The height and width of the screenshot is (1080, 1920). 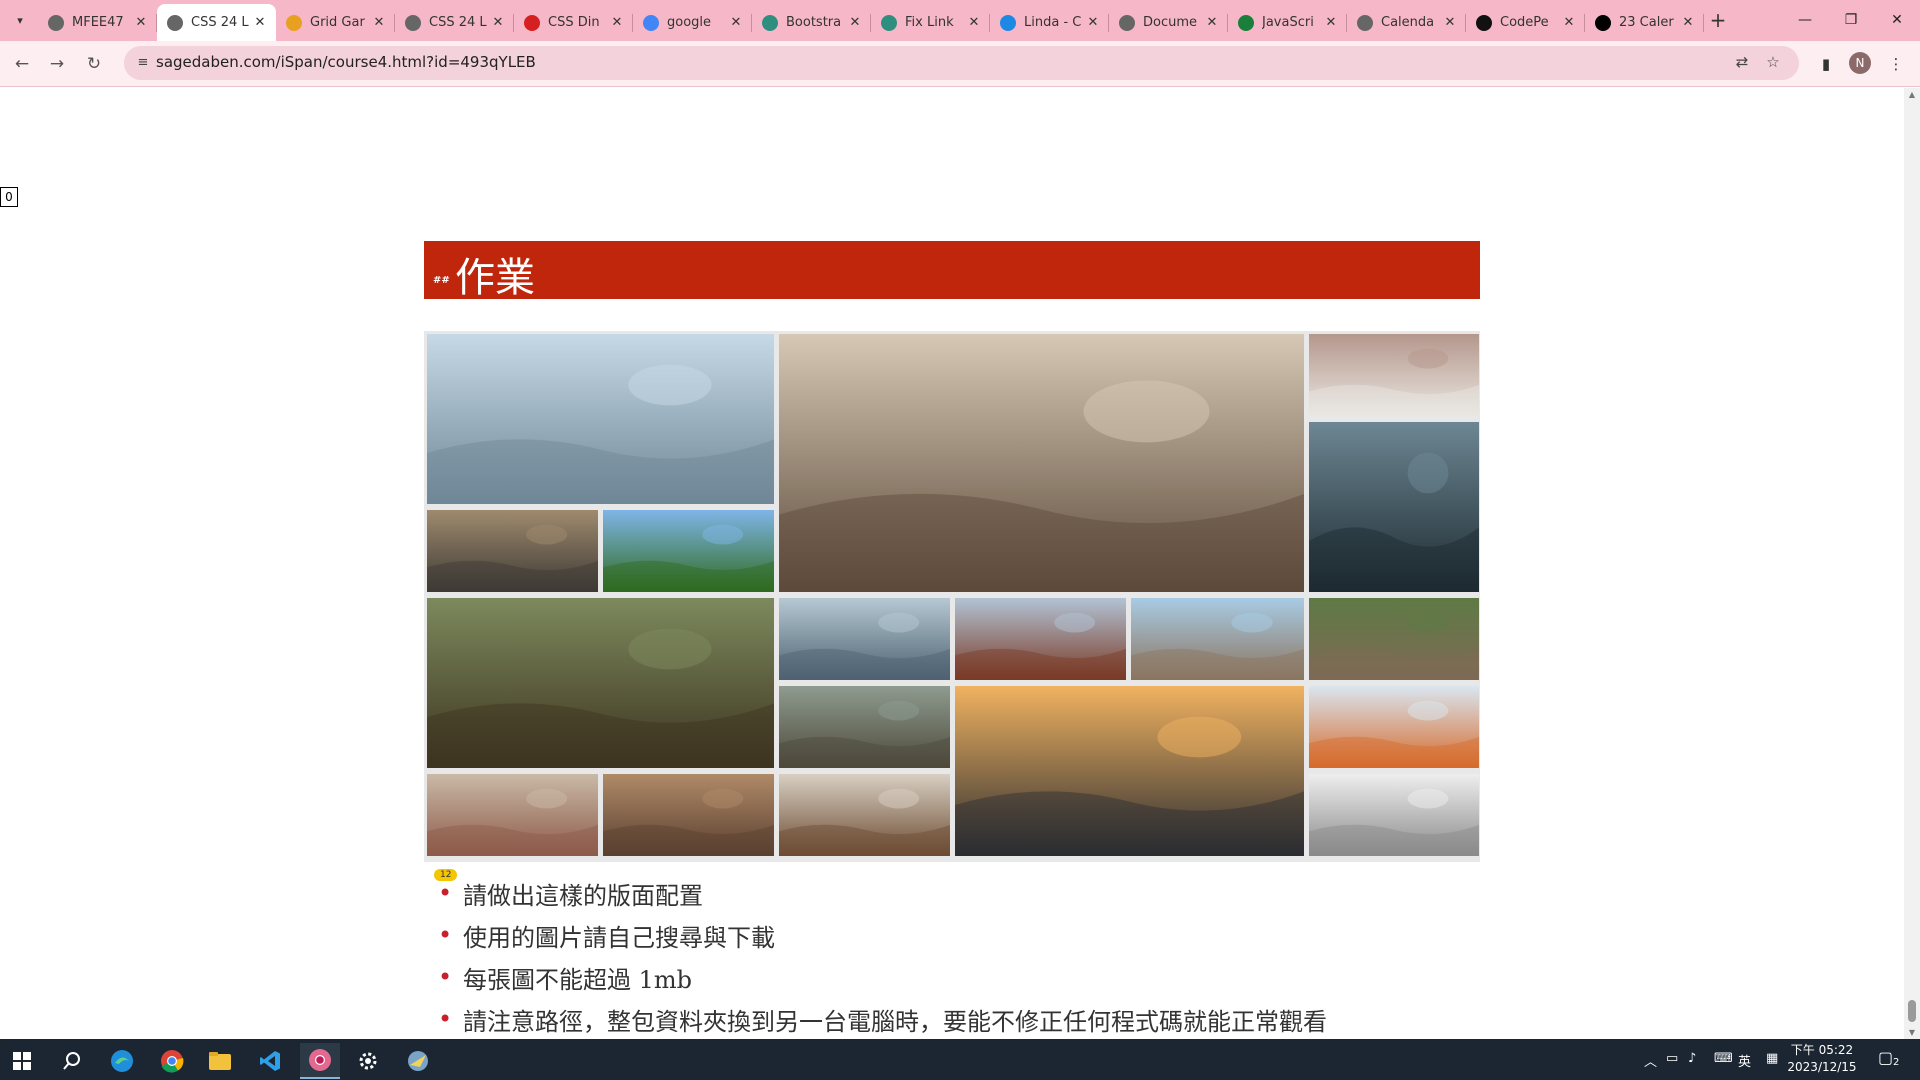 I want to click on tab-title: Fix Link, so click(x=929, y=22).